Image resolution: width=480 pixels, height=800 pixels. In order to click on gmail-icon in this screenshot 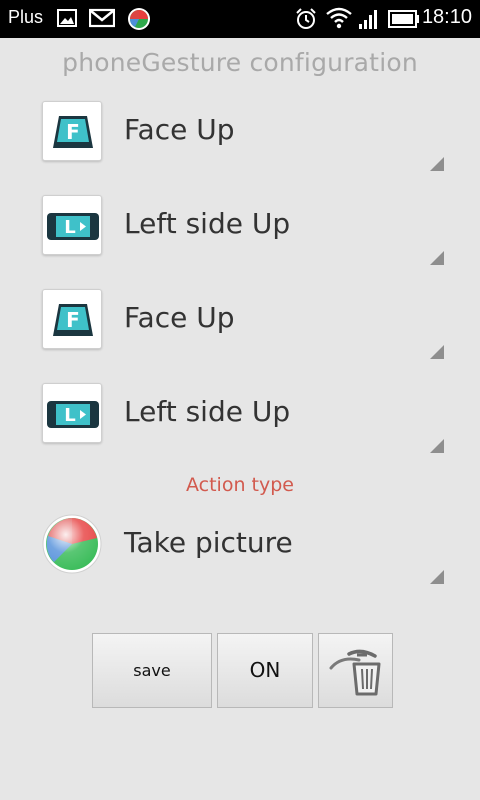, I will do `click(102, 20)`.